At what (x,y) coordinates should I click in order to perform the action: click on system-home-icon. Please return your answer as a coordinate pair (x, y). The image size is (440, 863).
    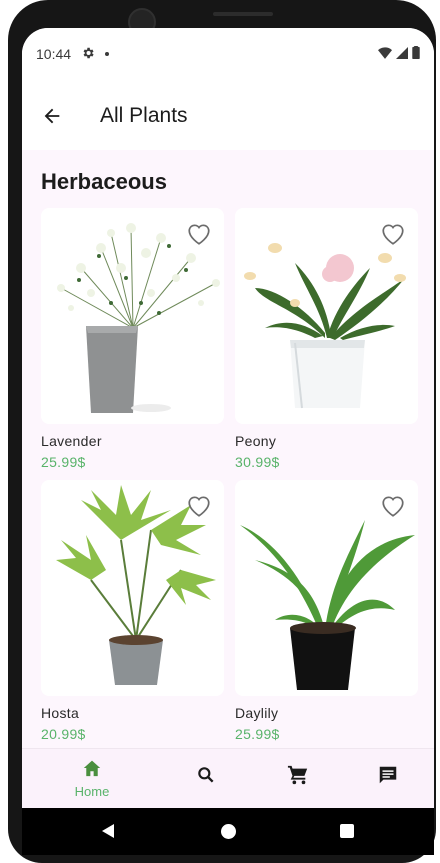
    Looking at the image, I should click on (228, 831).